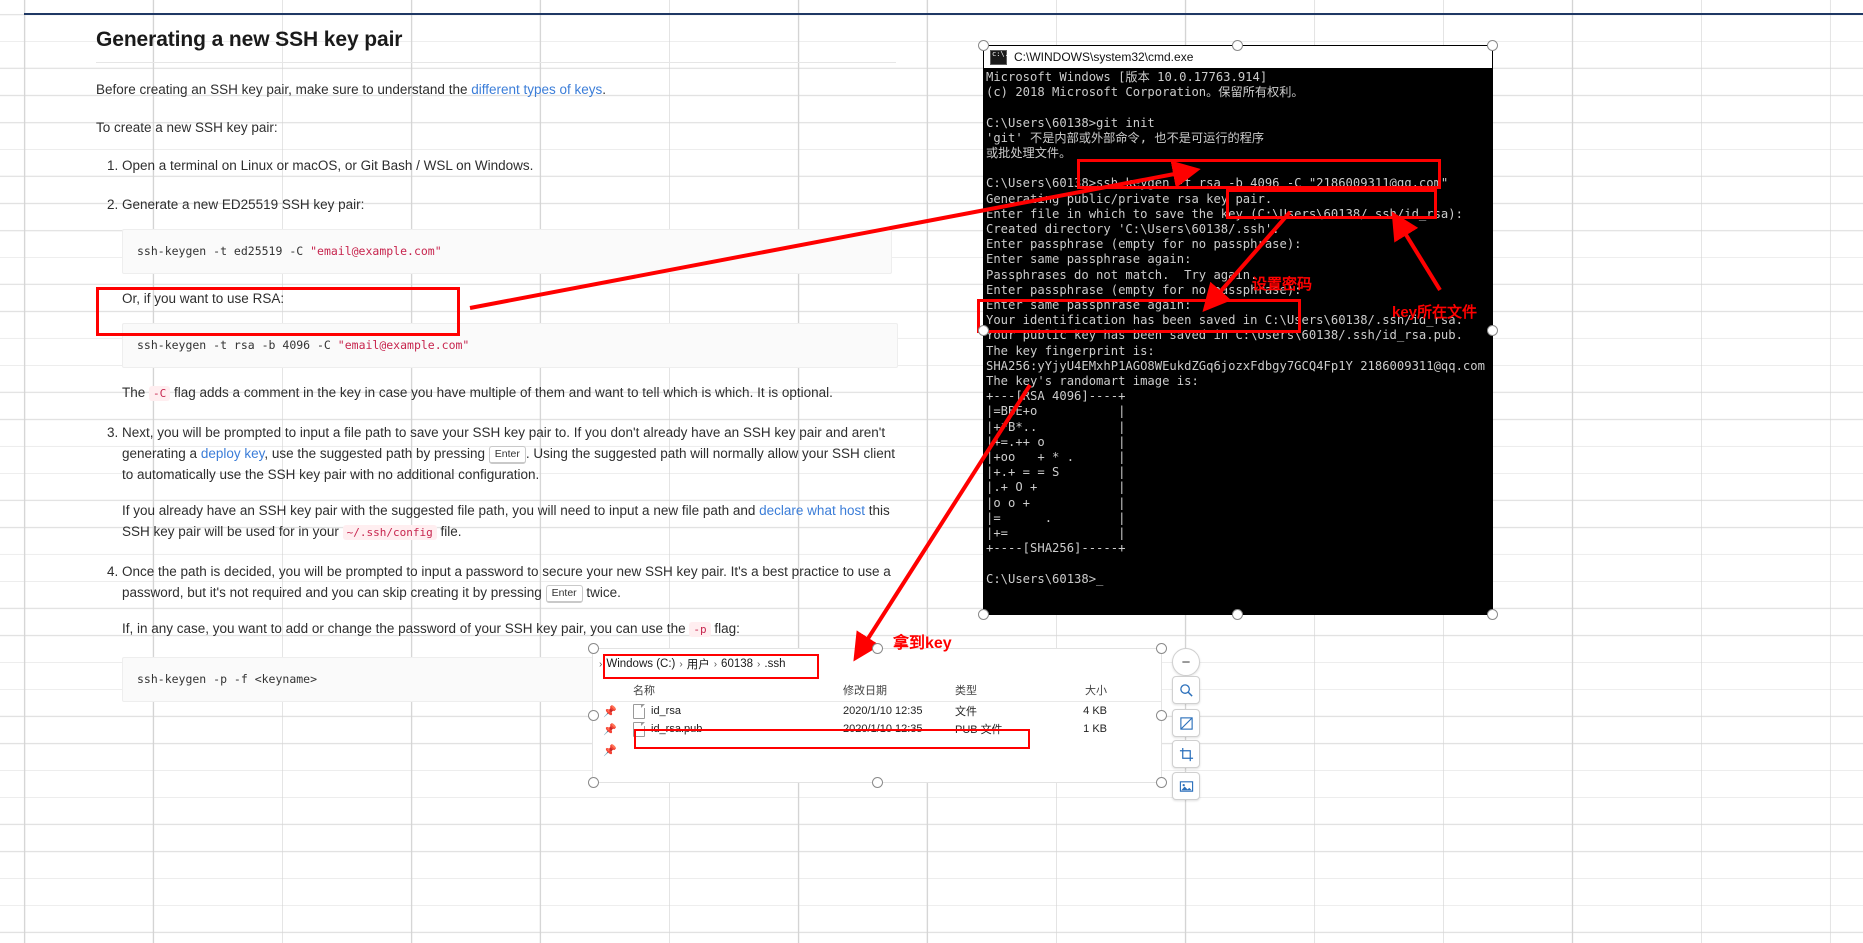  I want to click on file-icon, so click(639, 711).